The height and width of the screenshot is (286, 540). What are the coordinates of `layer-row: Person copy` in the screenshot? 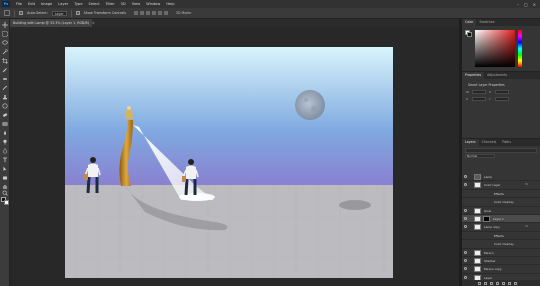 It's located at (501, 269).